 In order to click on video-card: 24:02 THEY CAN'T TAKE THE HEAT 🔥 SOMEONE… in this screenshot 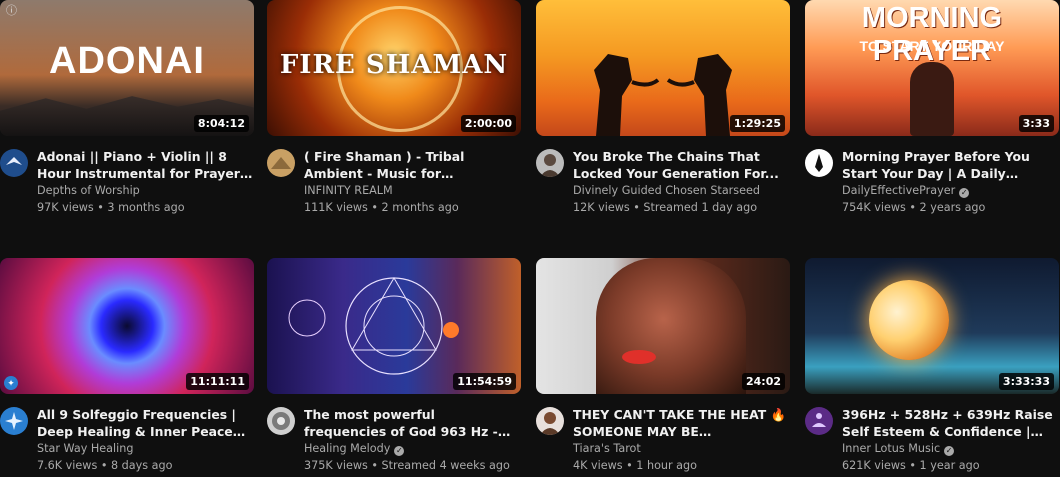, I will do `click(663, 366)`.